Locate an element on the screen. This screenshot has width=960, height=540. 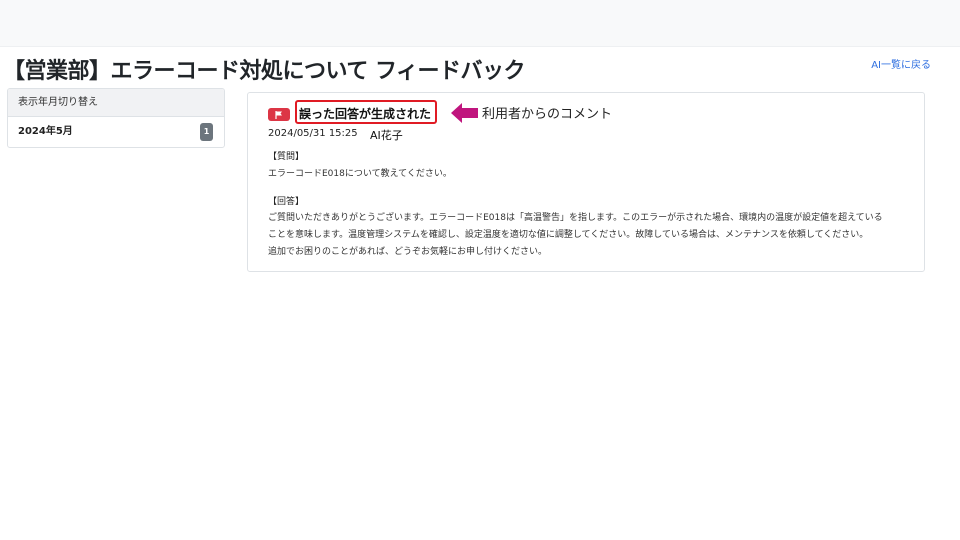
top-navbar is located at coordinates (480, 23).